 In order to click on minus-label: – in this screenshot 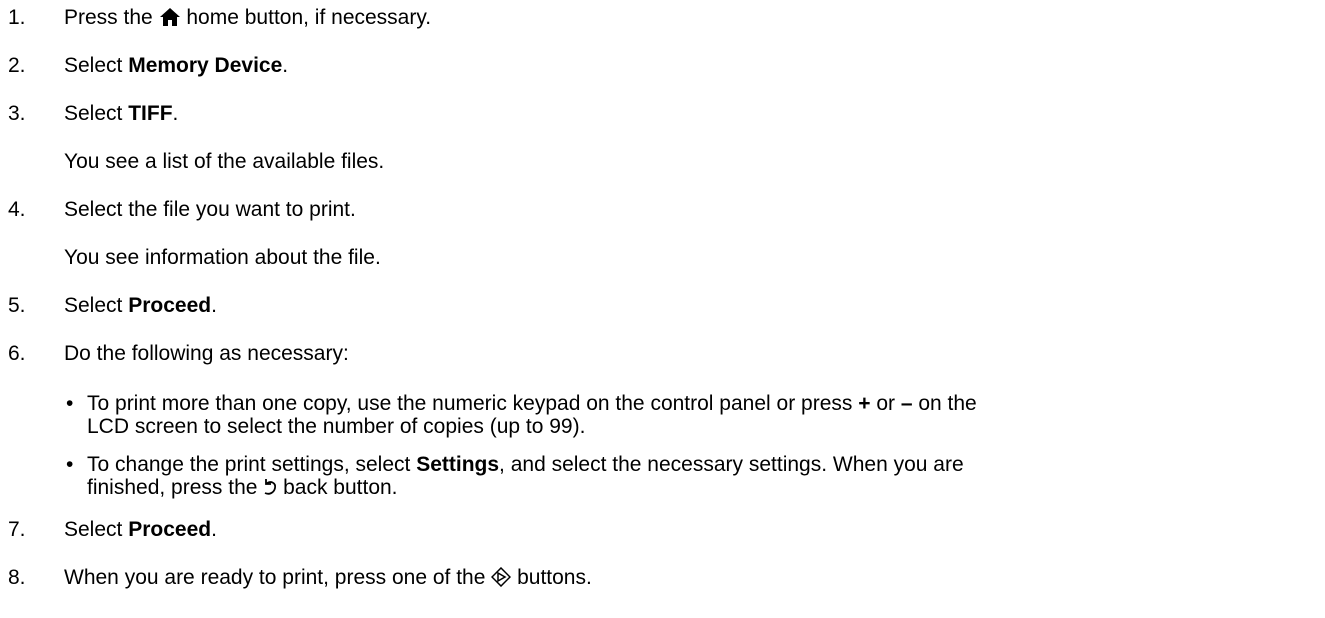, I will do `click(906, 403)`.